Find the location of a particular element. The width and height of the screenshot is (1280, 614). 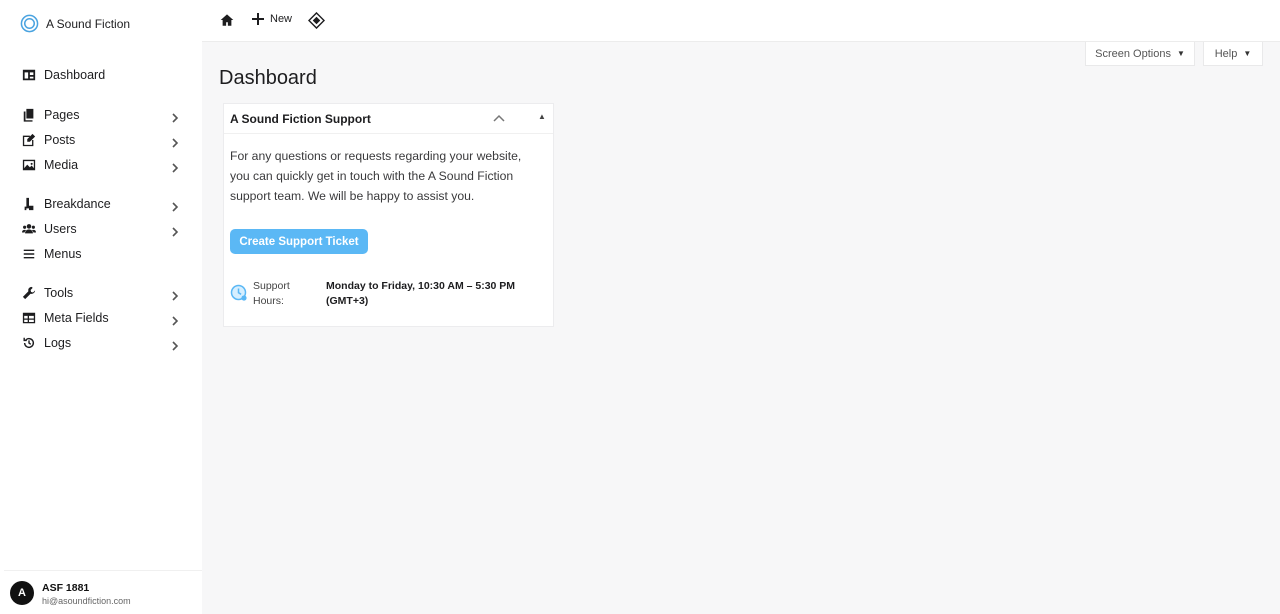

help-button: Help ▼ is located at coordinates (1233, 54).